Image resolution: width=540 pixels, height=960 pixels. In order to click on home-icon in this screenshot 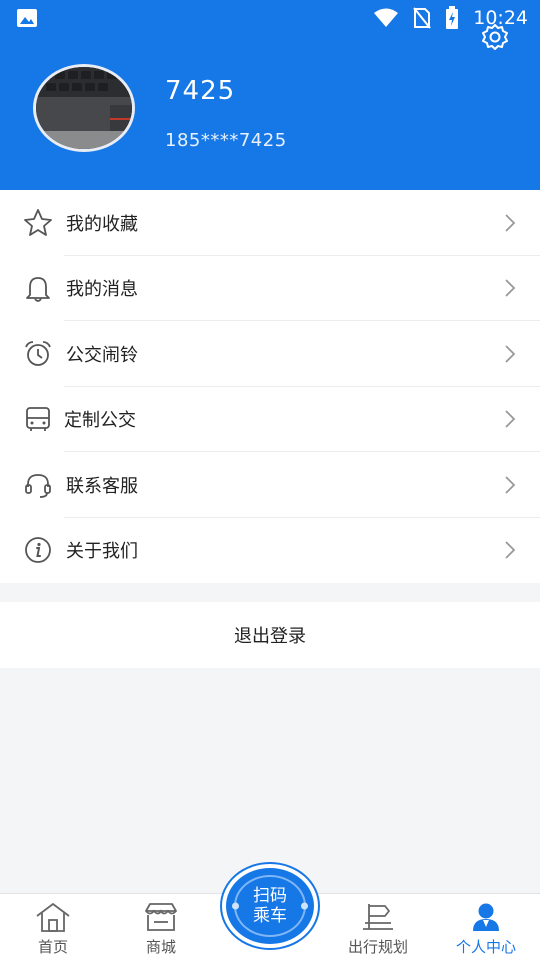, I will do `click(53, 917)`.